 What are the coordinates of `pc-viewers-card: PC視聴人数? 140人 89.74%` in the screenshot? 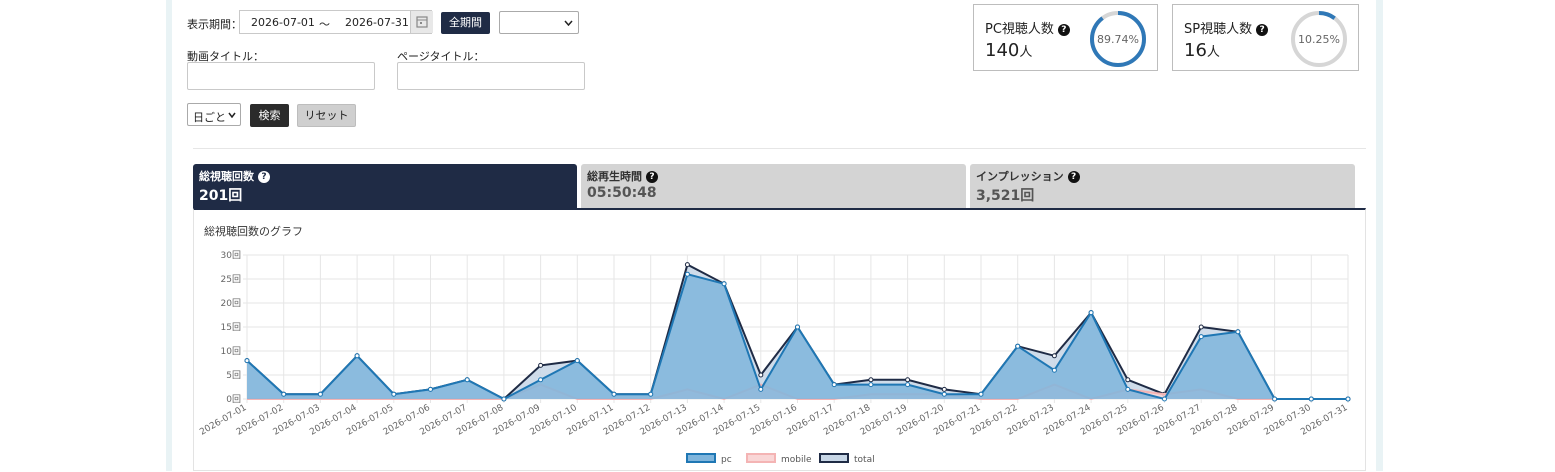 It's located at (1065, 37).